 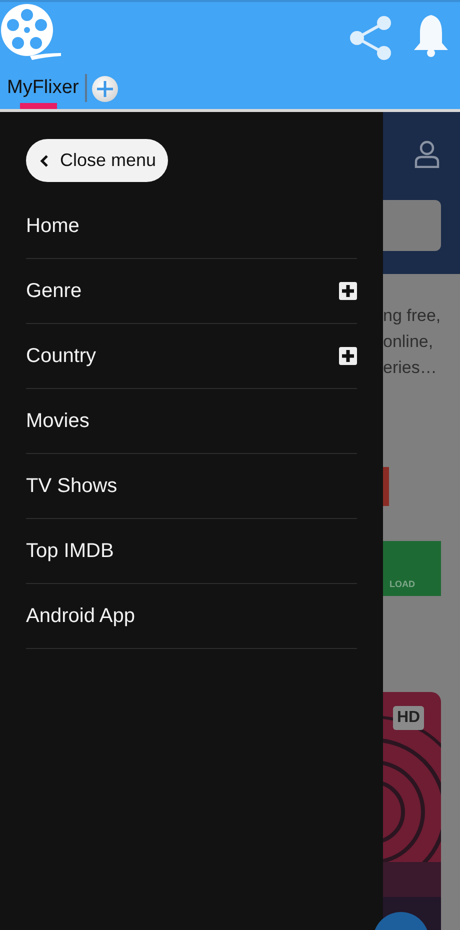 I want to click on watch-button, so click(x=386, y=486).